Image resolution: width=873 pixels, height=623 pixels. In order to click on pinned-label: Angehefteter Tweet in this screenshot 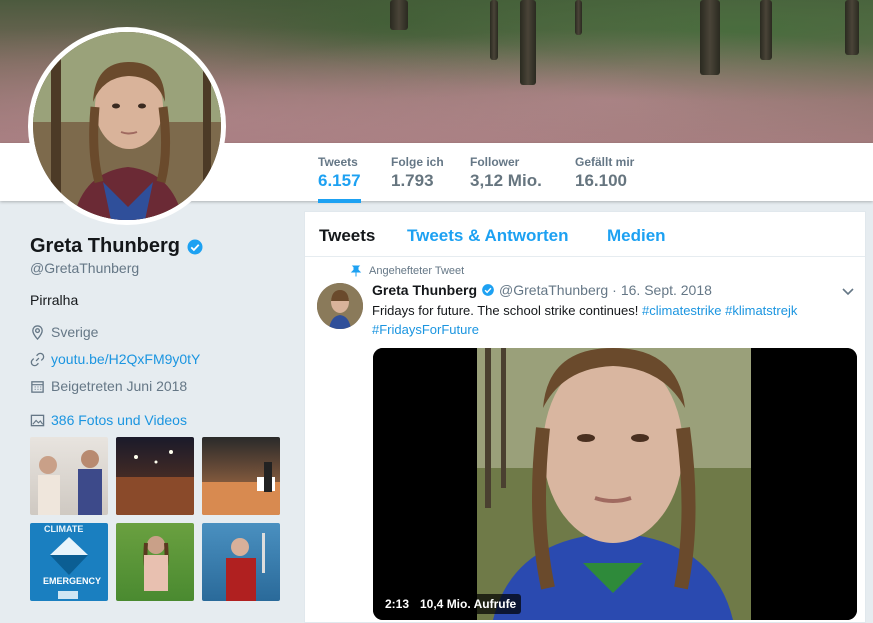, I will do `click(417, 271)`.